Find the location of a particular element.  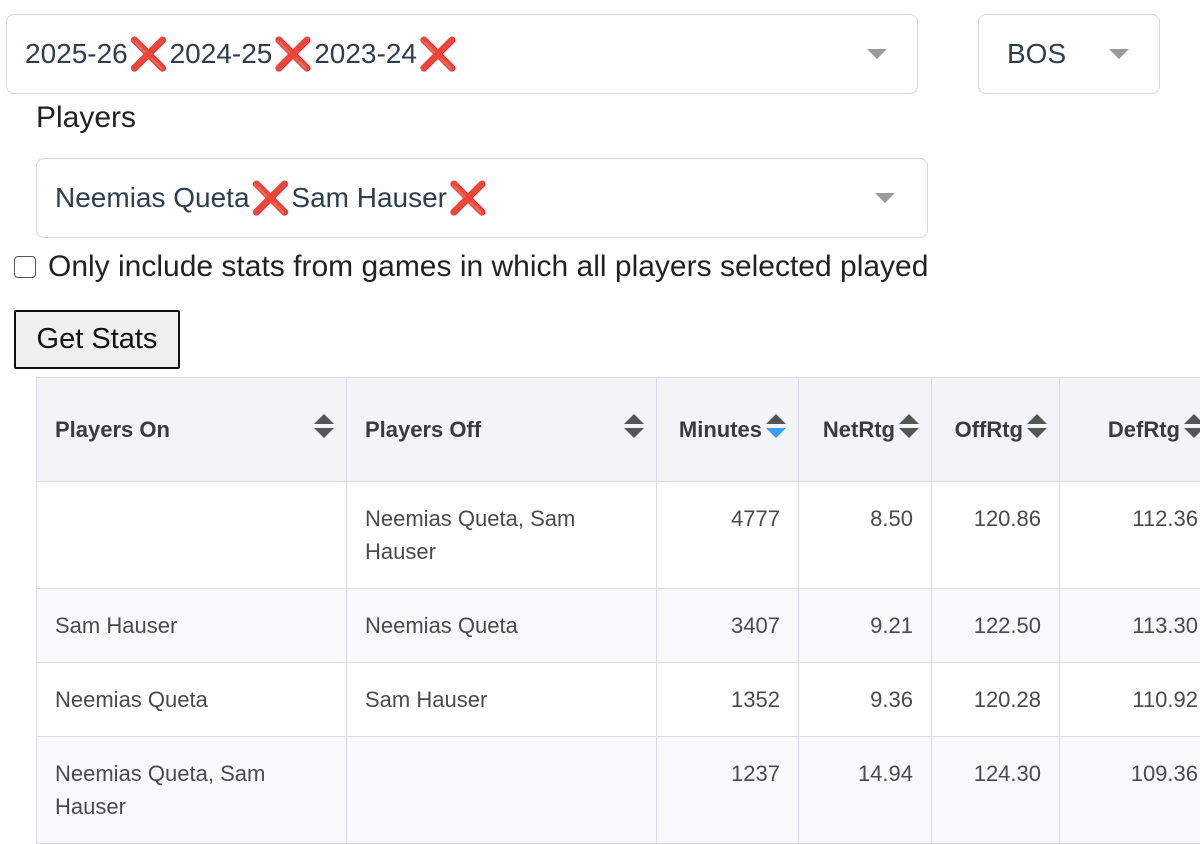

player-chip: Neemias Queta is located at coordinates (152, 198).